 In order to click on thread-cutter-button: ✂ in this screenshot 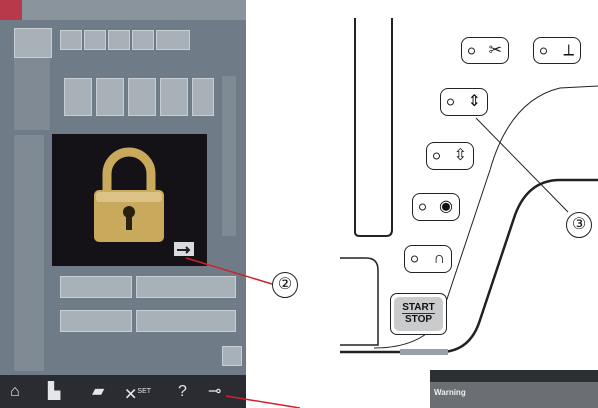, I will do `click(485, 50)`.